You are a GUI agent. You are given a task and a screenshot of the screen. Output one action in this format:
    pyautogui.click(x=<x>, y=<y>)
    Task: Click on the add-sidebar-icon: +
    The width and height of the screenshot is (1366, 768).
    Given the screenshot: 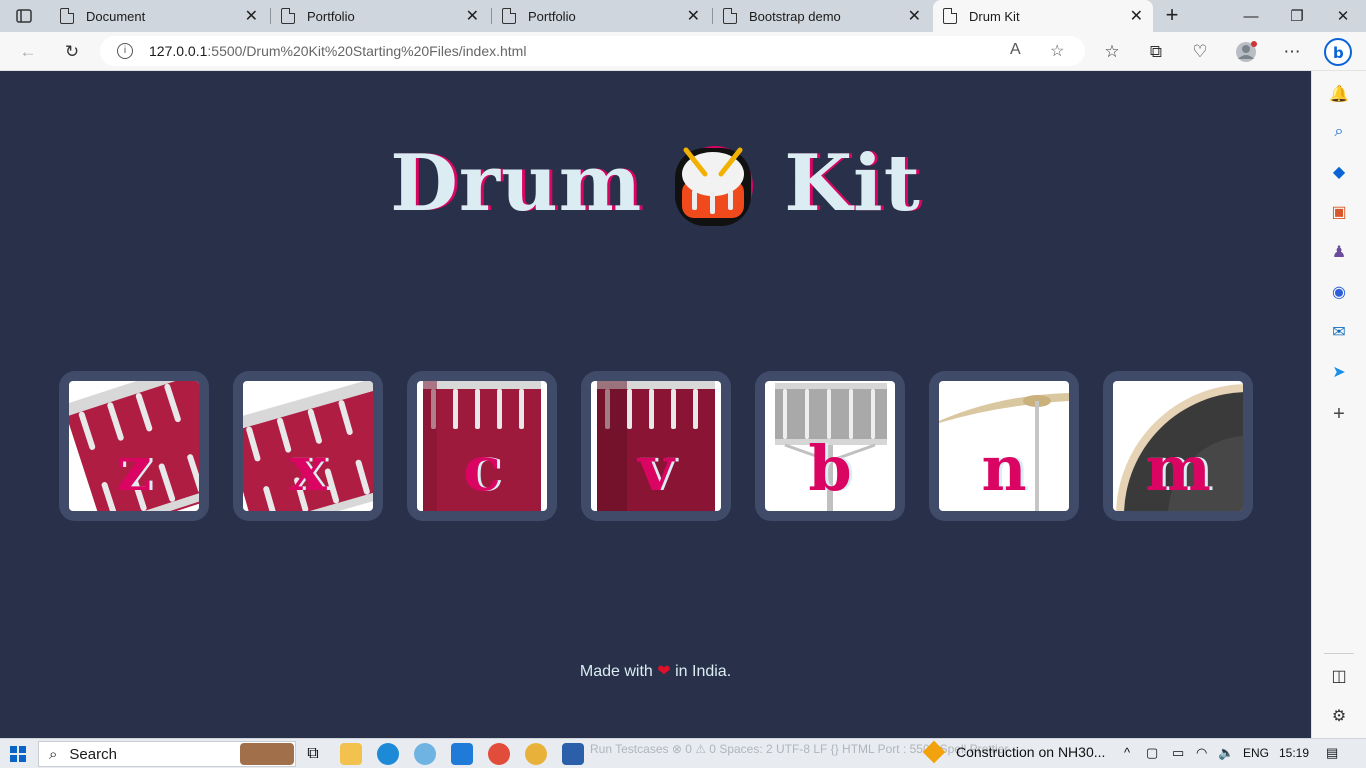 What is the action you would take?
    pyautogui.click(x=1339, y=414)
    